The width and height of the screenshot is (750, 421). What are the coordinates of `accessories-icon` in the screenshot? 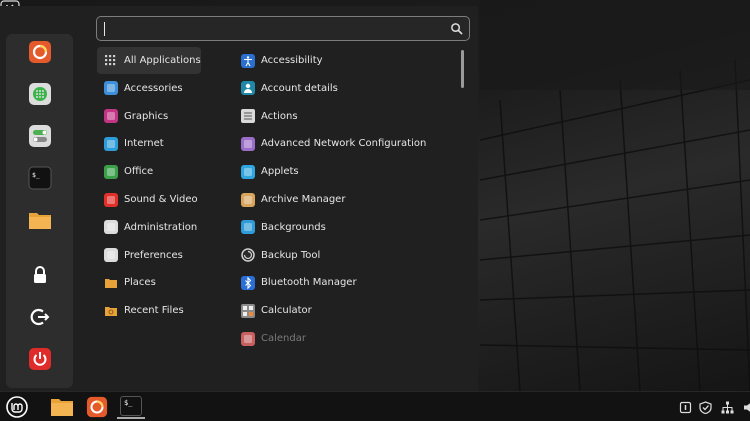 It's located at (111, 88).